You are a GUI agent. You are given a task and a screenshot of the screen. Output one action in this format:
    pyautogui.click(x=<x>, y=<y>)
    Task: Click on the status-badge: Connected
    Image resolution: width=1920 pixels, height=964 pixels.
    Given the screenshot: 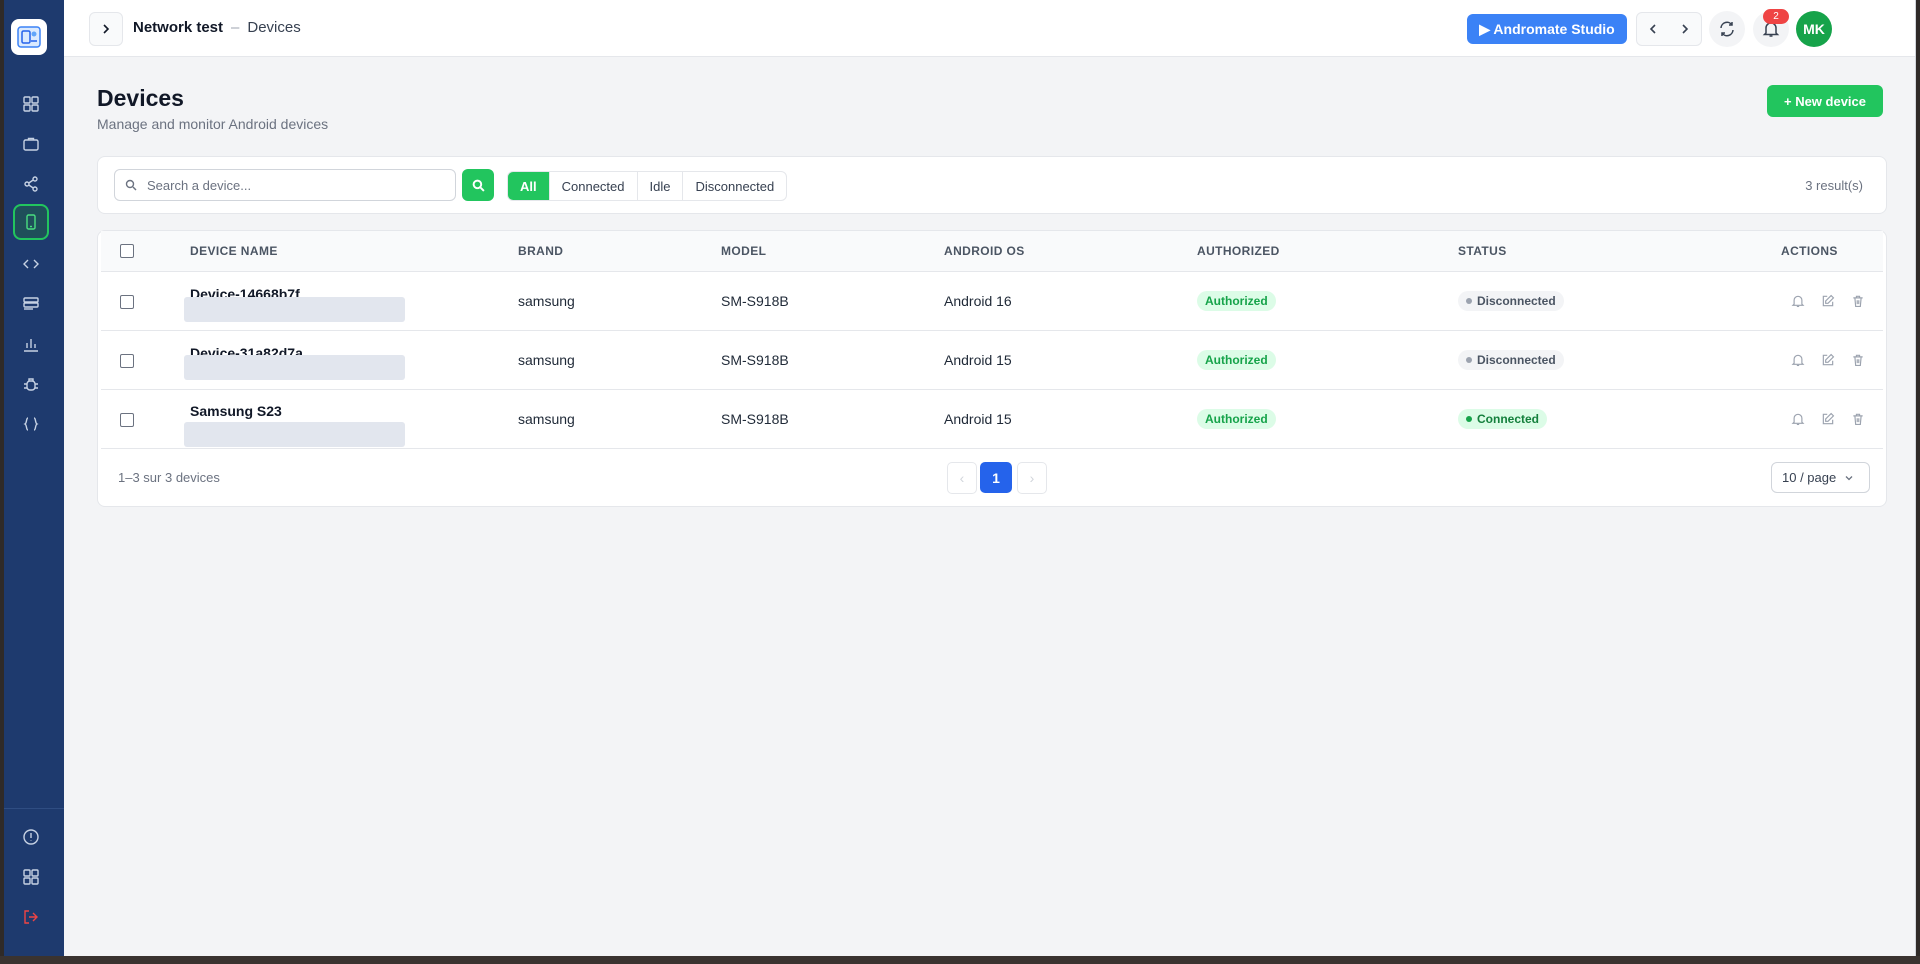 What is the action you would take?
    pyautogui.click(x=1503, y=419)
    